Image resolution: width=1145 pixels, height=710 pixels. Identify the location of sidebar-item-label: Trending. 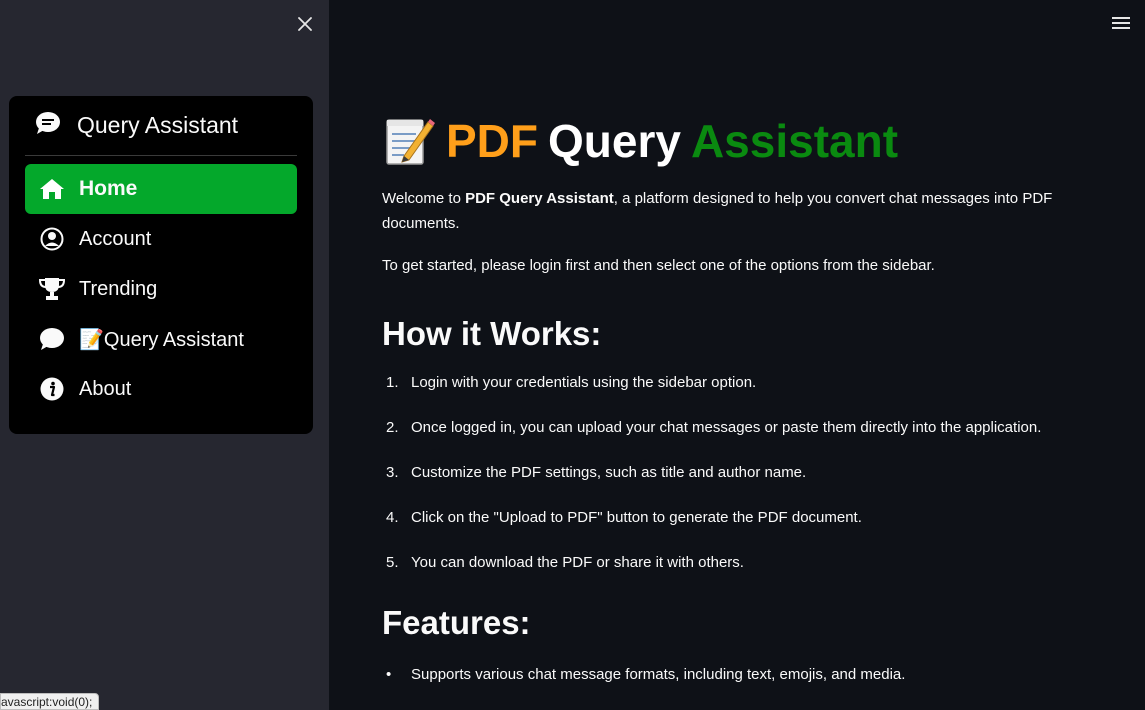
(118, 288).